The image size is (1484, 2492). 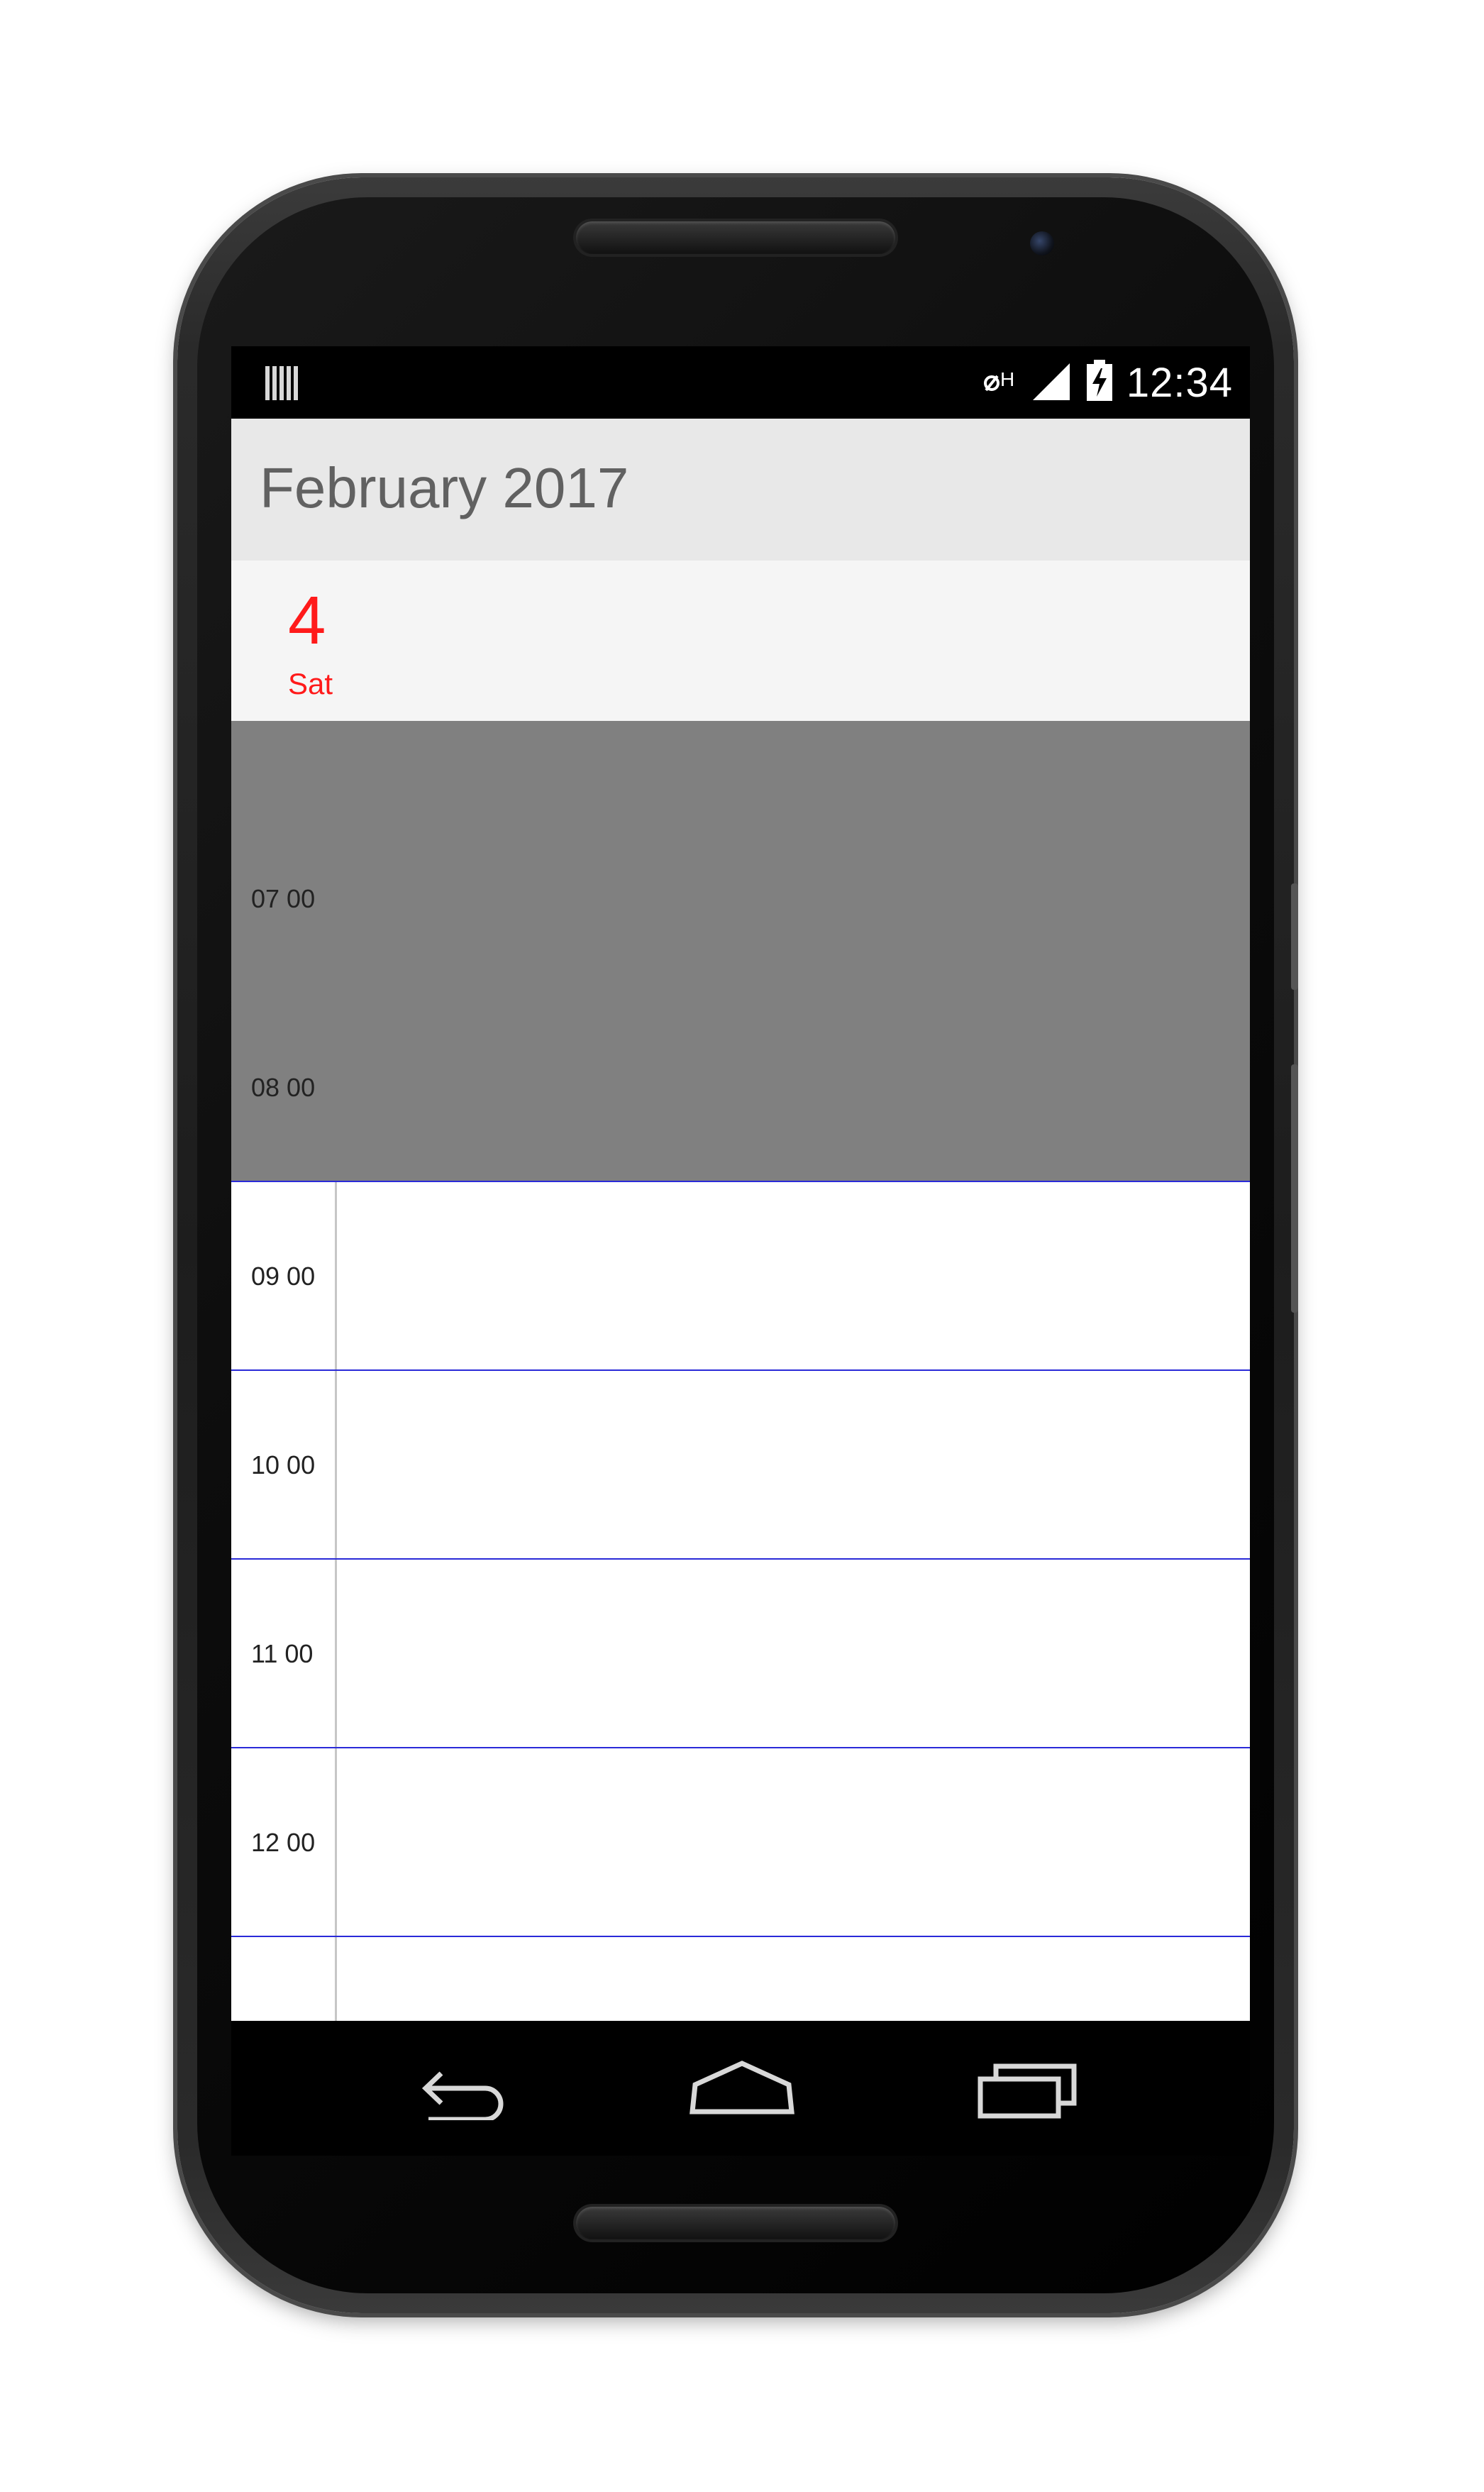 What do you see at coordinates (445, 488) in the screenshot?
I see `month-title: February 2017` at bounding box center [445, 488].